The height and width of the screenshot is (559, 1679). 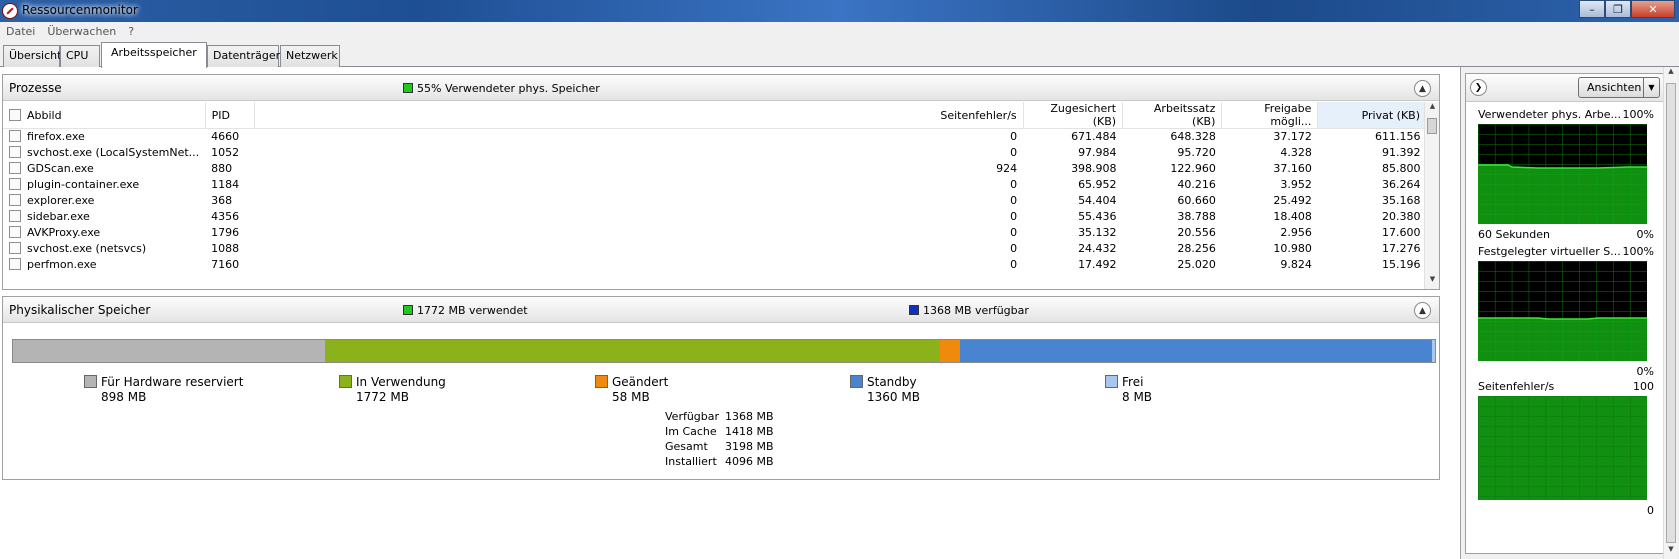 What do you see at coordinates (35, 88) in the screenshot?
I see `processes-title: Prozesse` at bounding box center [35, 88].